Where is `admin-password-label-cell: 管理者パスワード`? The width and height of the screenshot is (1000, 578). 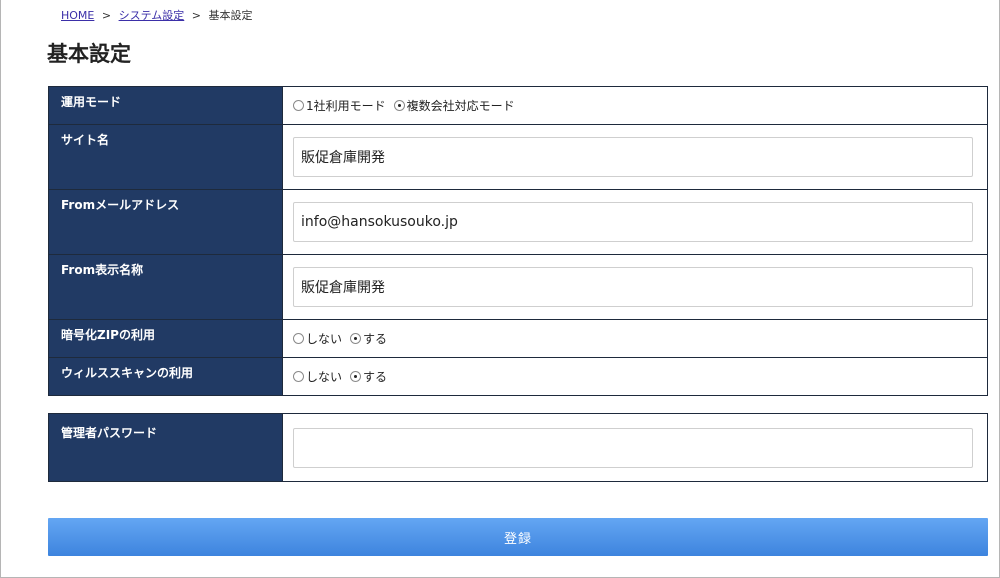 admin-password-label-cell: 管理者パスワード is located at coordinates (165, 447).